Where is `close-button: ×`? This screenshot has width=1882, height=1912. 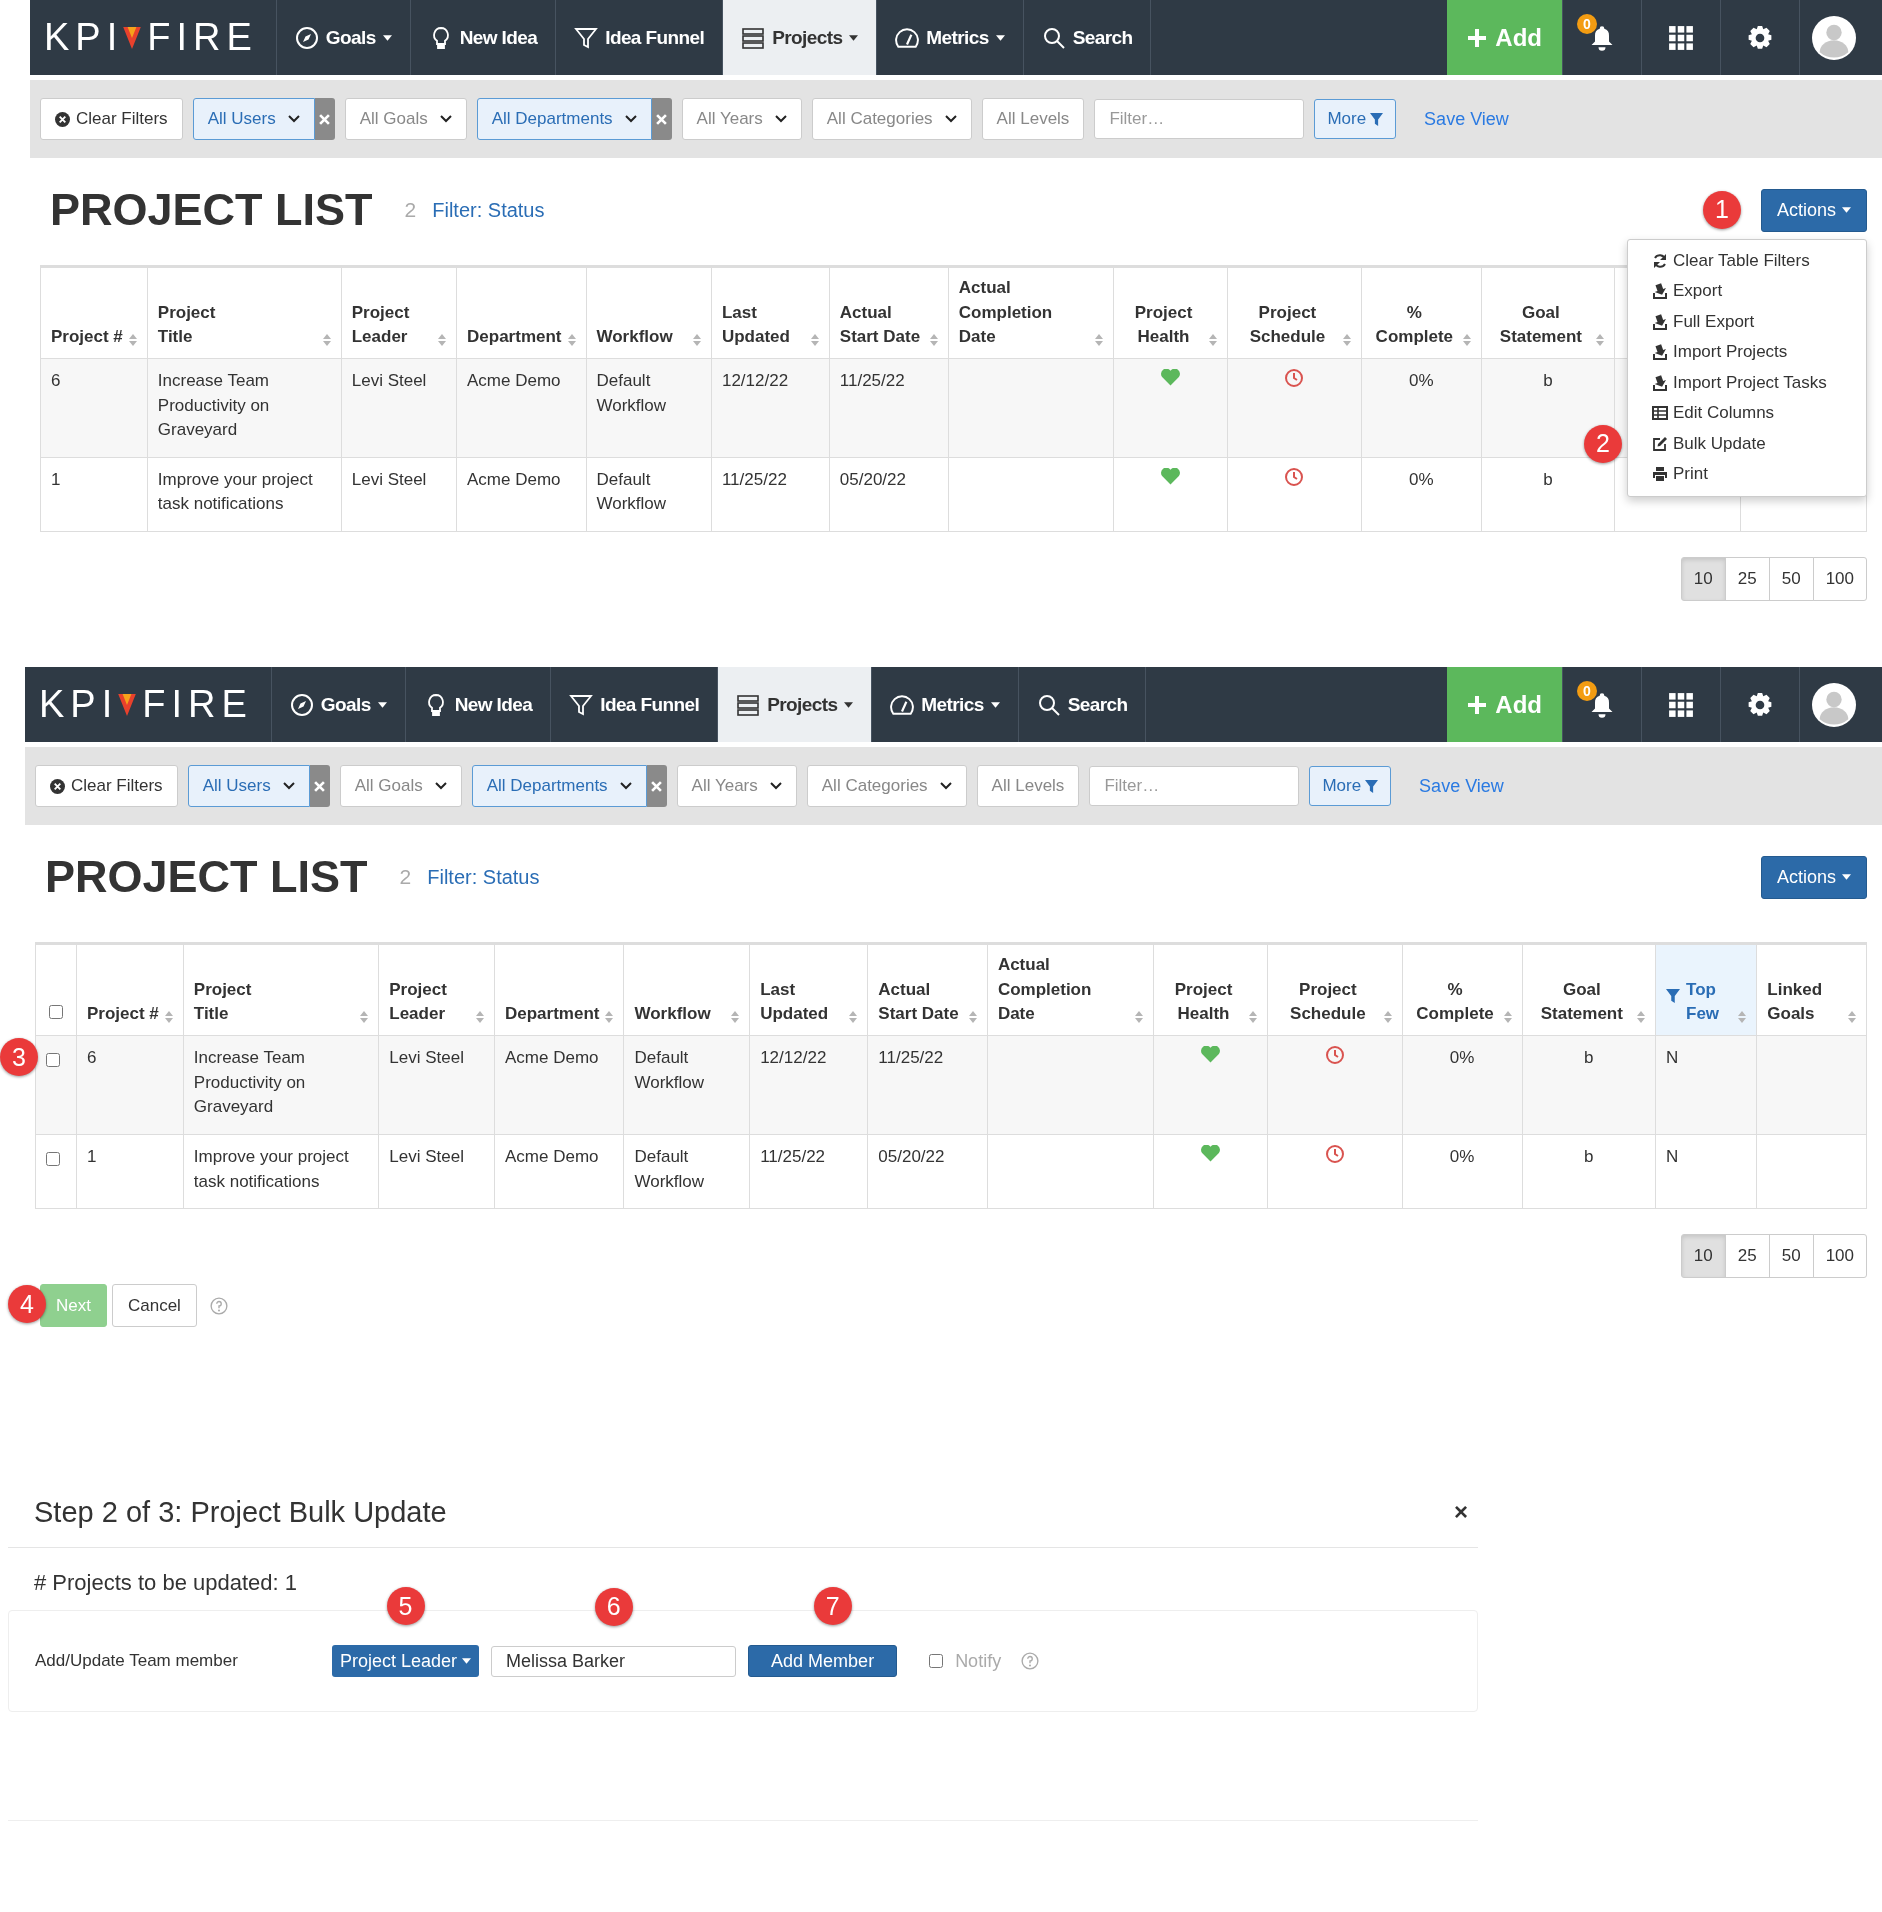
close-button: × is located at coordinates (1461, 1512).